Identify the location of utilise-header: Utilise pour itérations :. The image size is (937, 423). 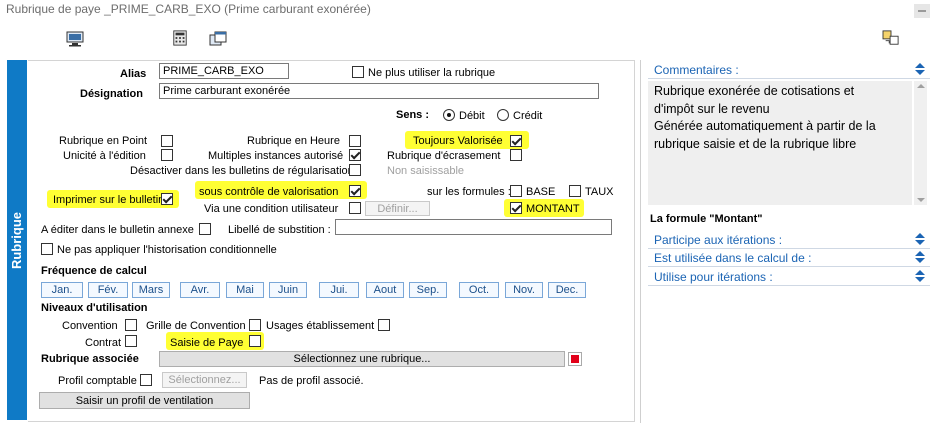
(713, 277).